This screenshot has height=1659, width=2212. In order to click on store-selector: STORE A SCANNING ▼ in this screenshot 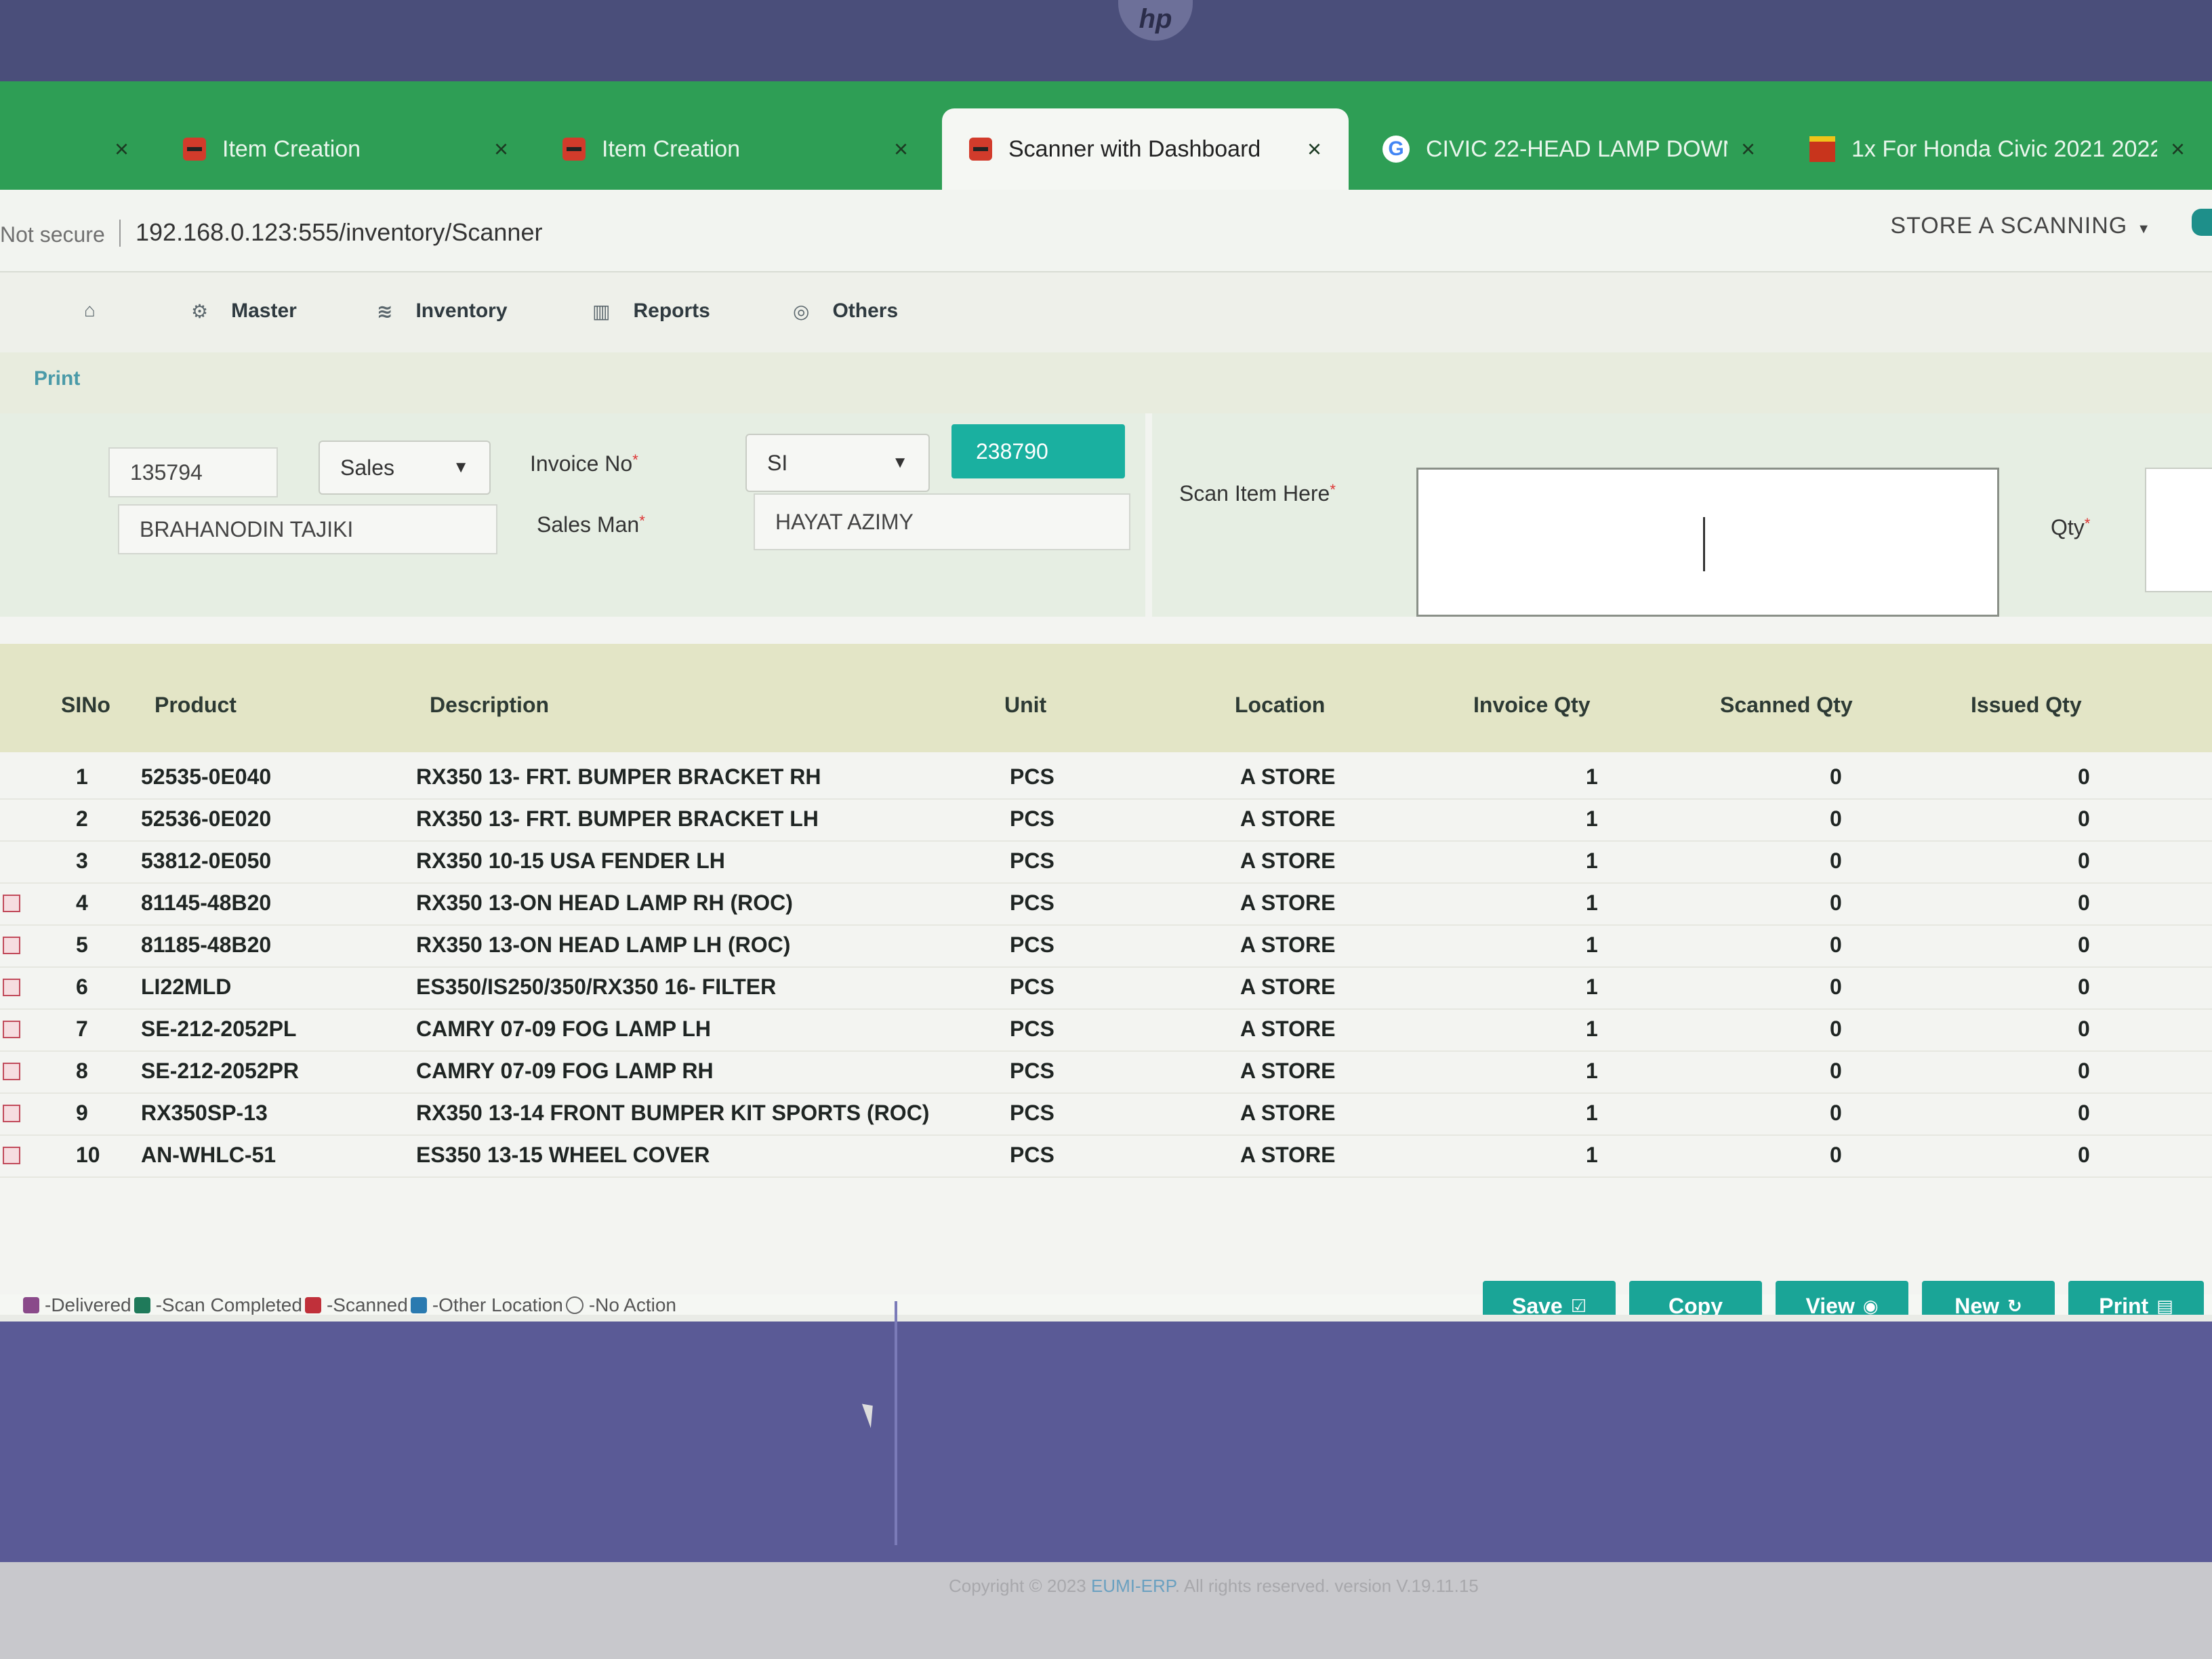, I will do `click(2021, 226)`.